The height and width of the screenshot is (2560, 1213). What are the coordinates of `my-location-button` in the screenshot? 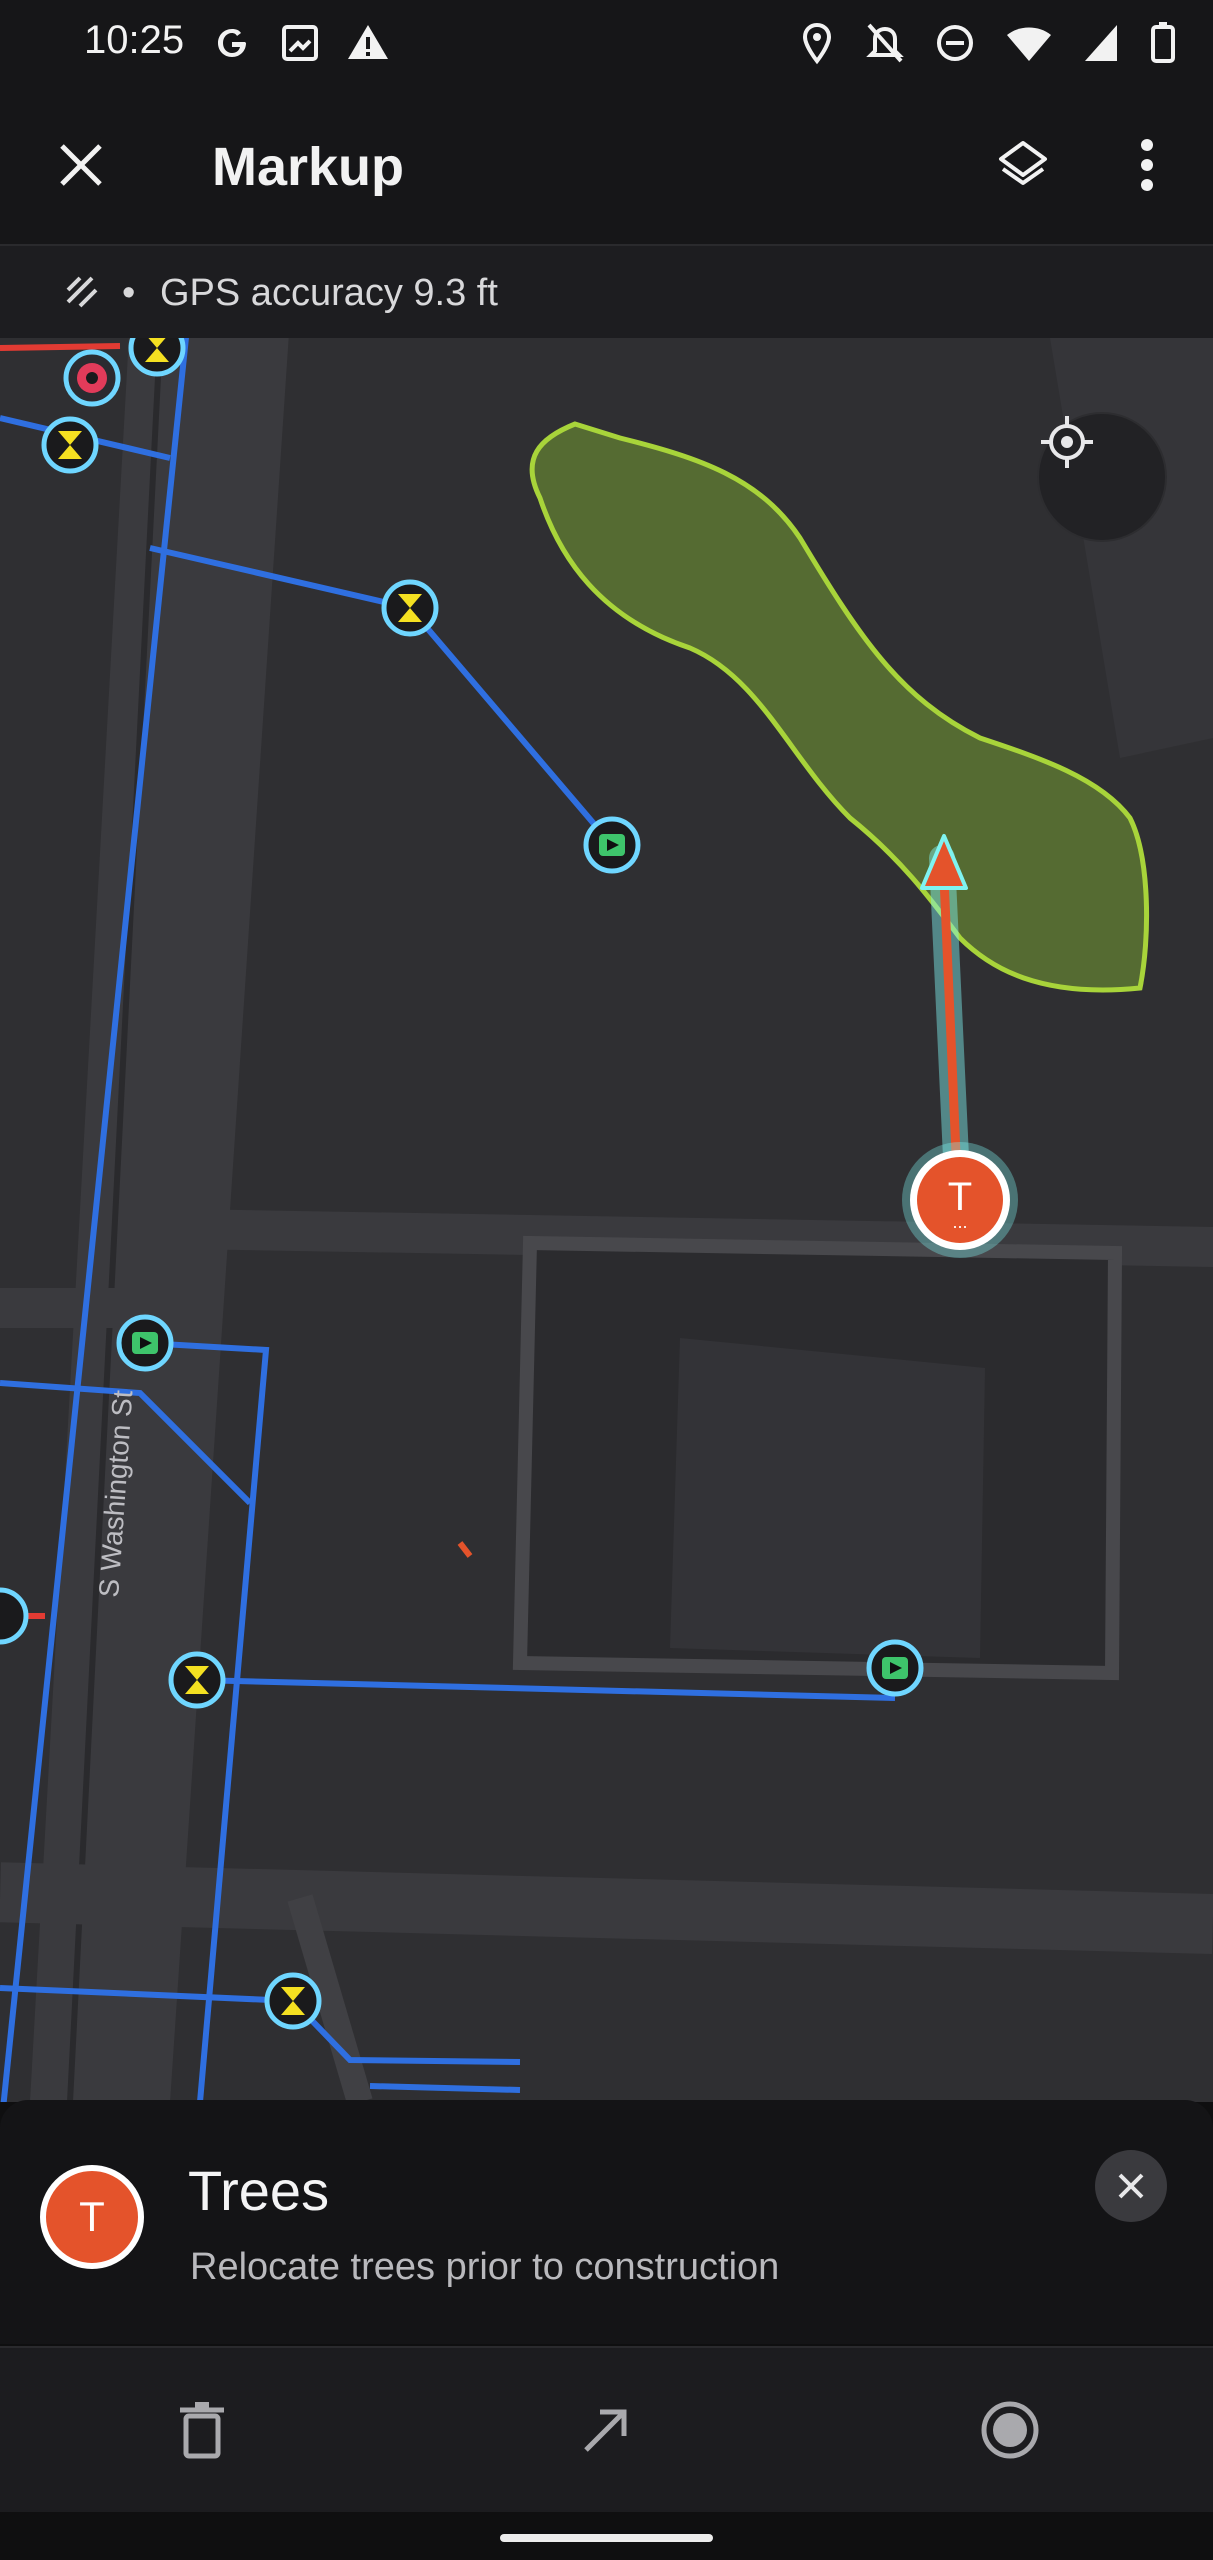 It's located at (1102, 477).